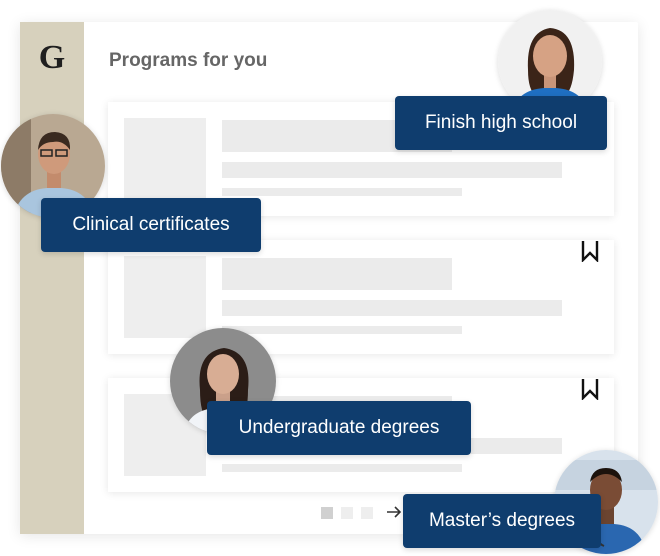  Describe the element at coordinates (339, 428) in the screenshot. I see `tag-undergraduate-degrees: Undergraduate degrees` at that location.